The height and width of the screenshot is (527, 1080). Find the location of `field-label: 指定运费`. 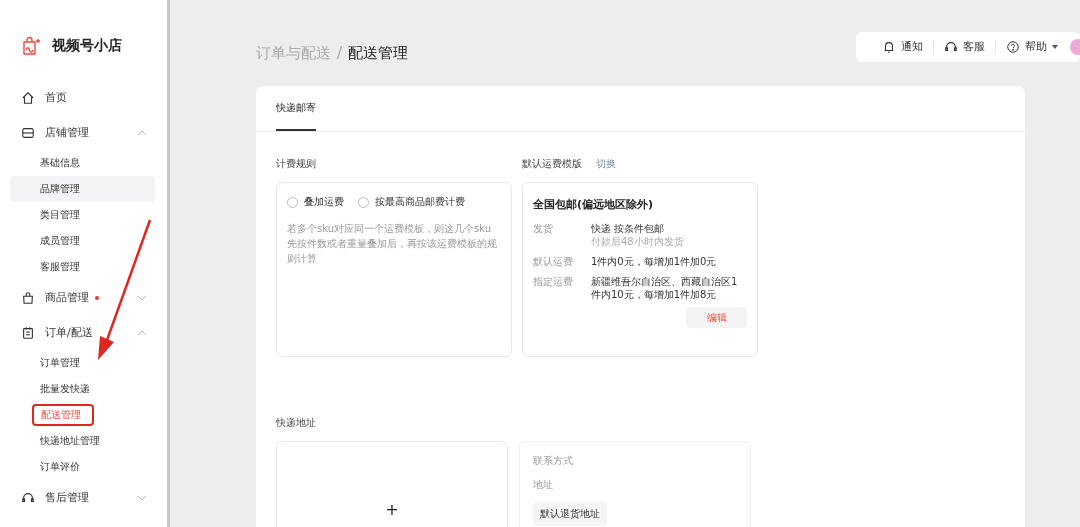

field-label: 指定运费 is located at coordinates (553, 282).